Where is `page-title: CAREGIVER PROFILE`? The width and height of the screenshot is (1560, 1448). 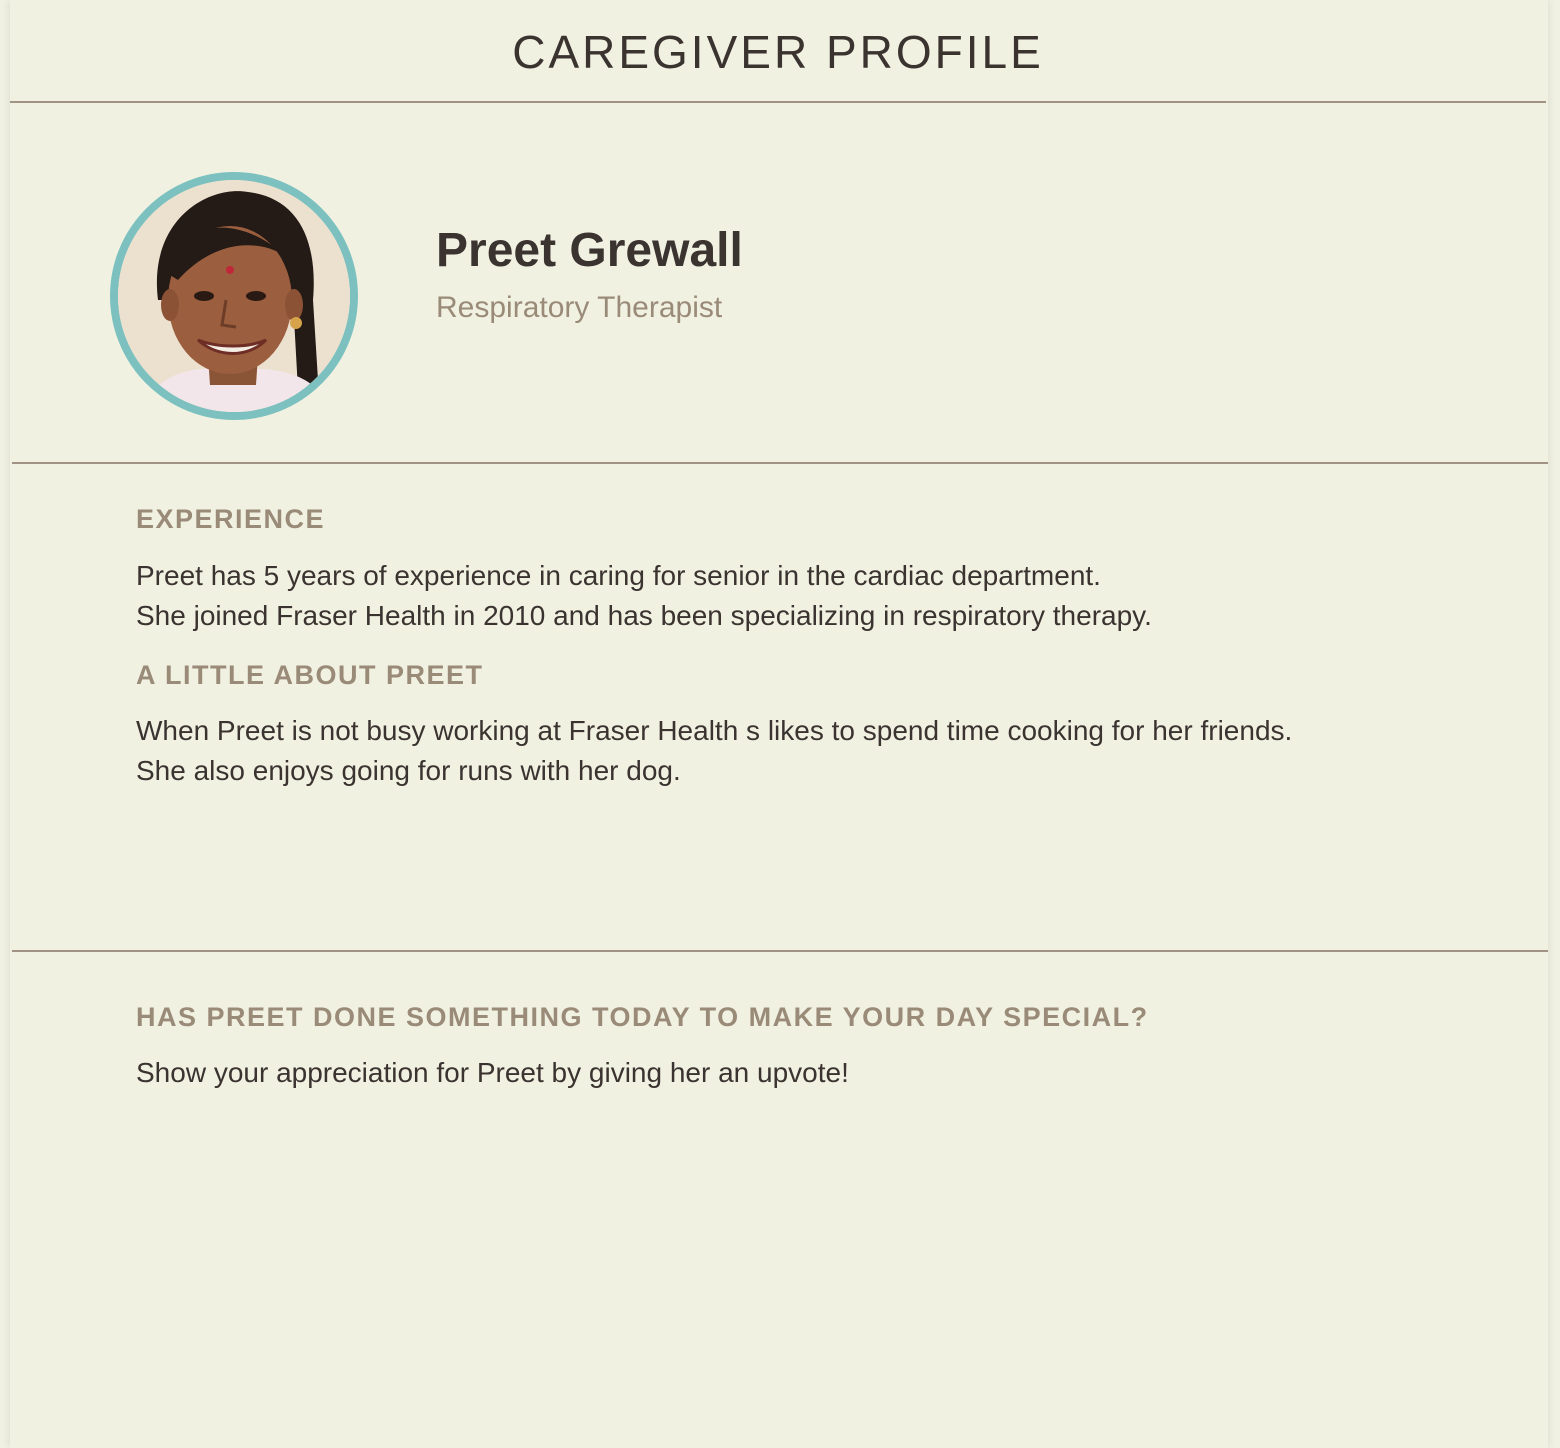 page-title: CAREGIVER PROFILE is located at coordinates (778, 52).